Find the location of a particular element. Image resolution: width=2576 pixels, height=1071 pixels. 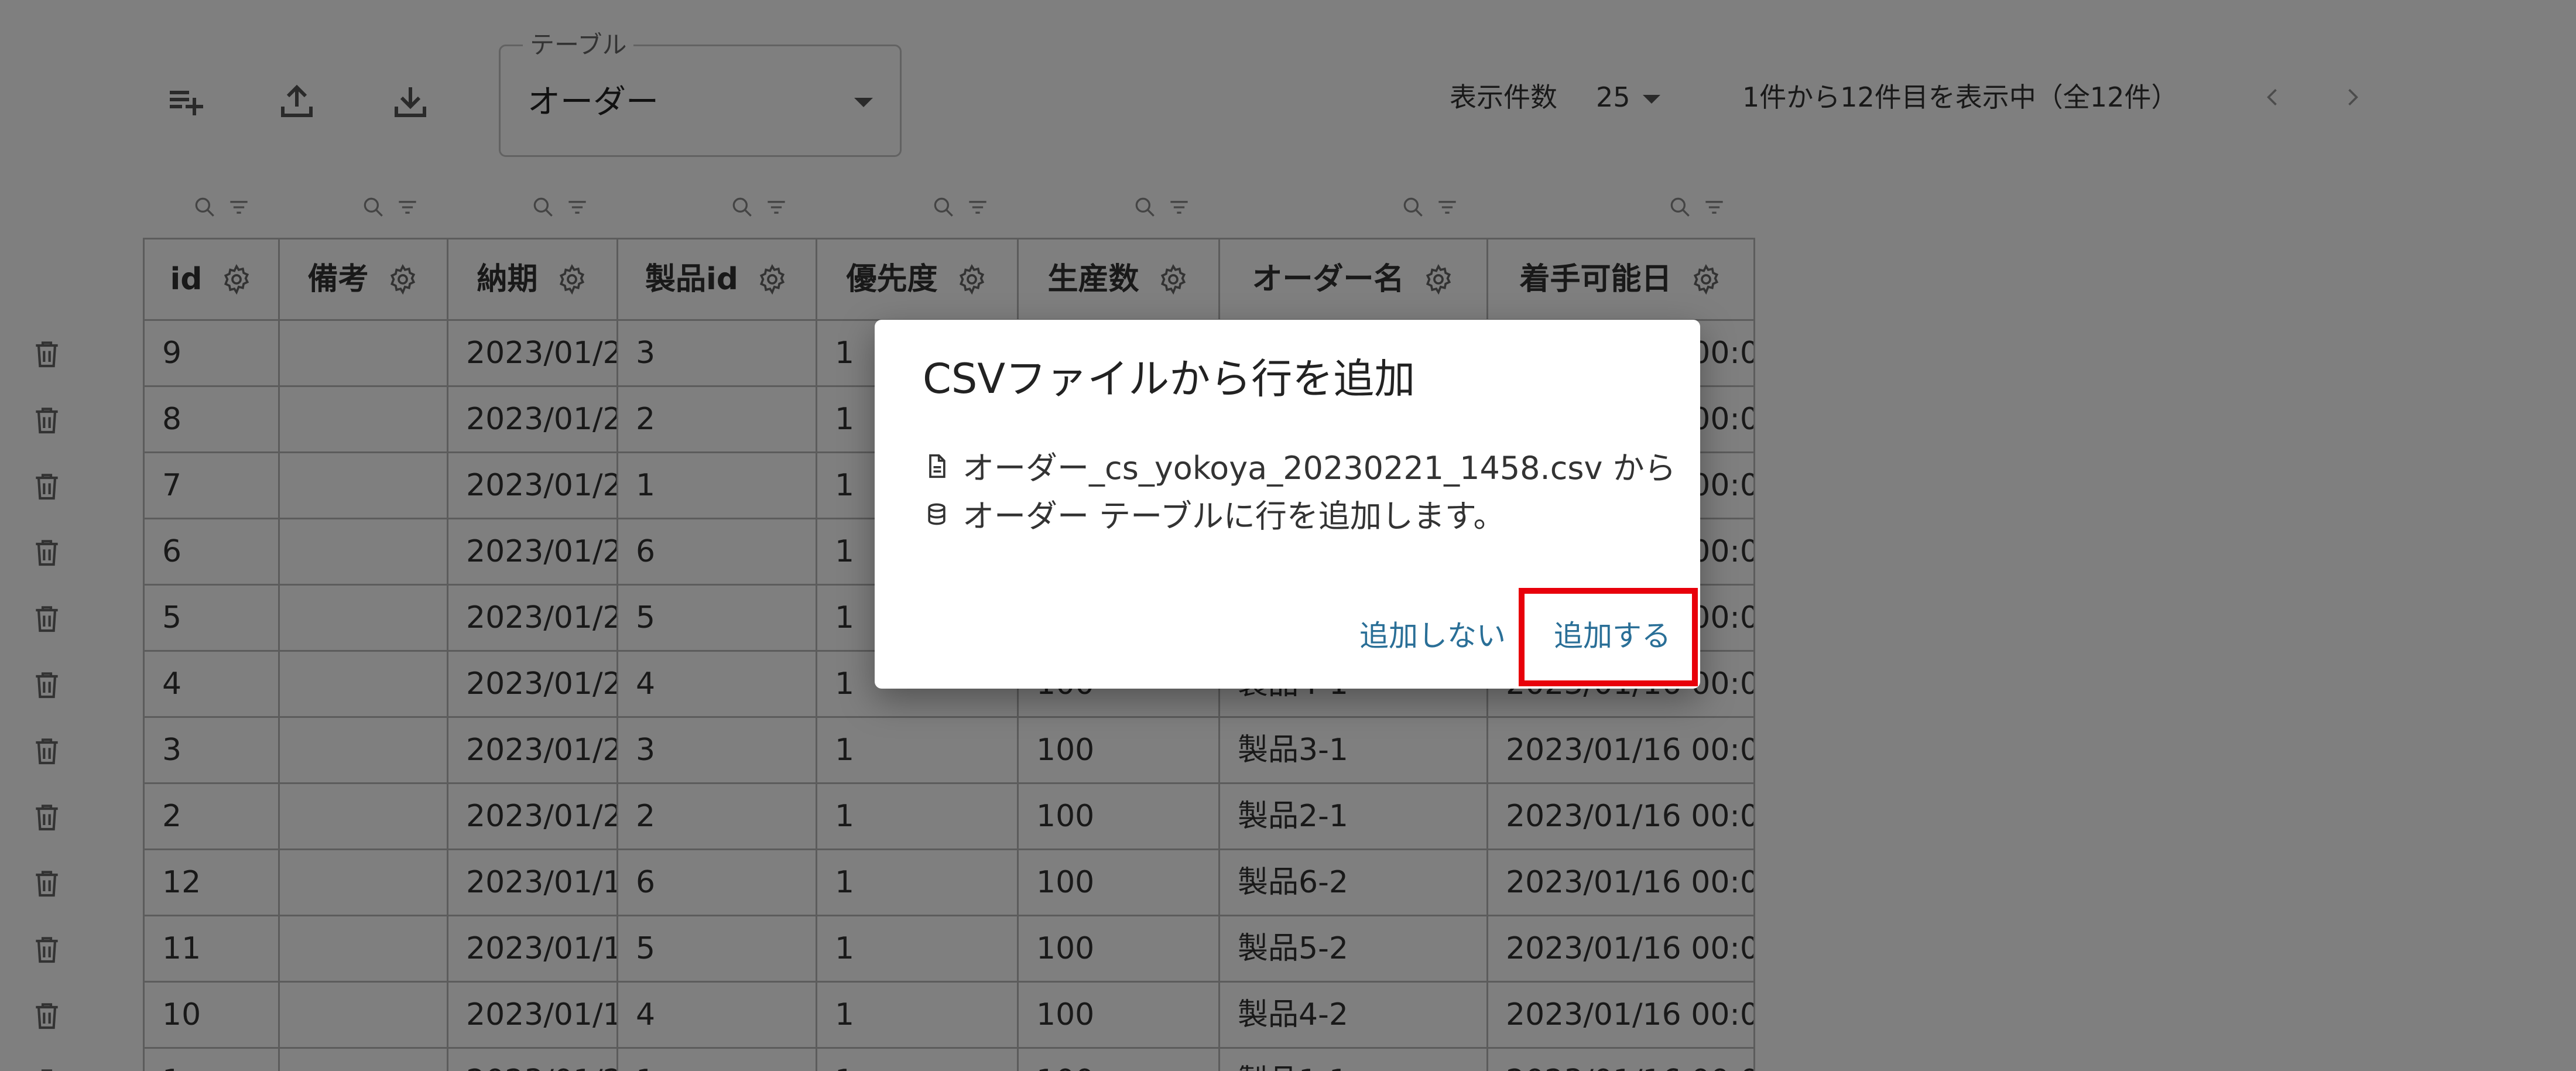

dialog-title: CSVファイルから行を追加 is located at coordinates (1169, 379).